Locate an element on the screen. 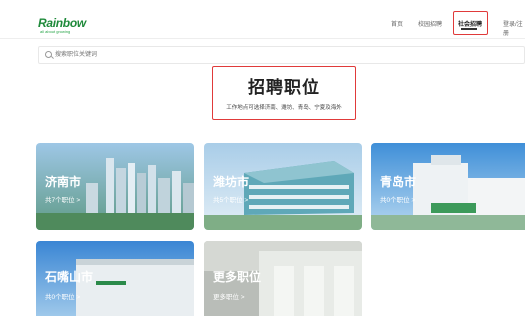 The height and width of the screenshot is (316, 525). card-job-count: 共5个职位 > is located at coordinates (230, 199).